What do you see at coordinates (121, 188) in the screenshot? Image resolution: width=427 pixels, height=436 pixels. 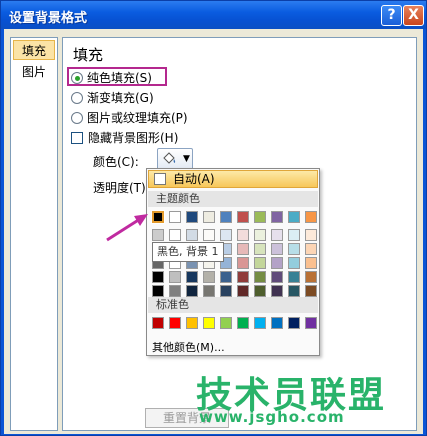 I see `transparency-label: 透明度(T):` at bounding box center [121, 188].